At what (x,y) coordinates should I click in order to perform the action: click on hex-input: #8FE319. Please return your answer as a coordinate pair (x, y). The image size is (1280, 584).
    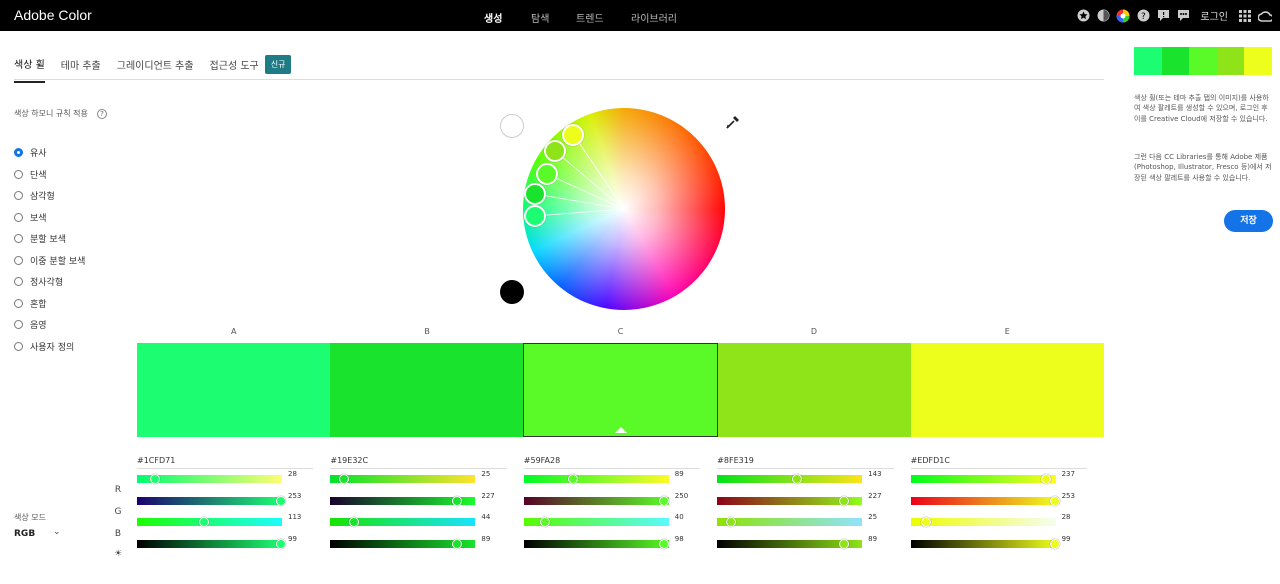
    Looking at the image, I should click on (805, 462).